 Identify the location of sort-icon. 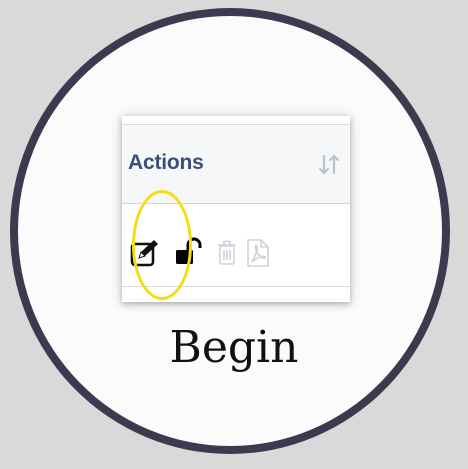
(329, 165).